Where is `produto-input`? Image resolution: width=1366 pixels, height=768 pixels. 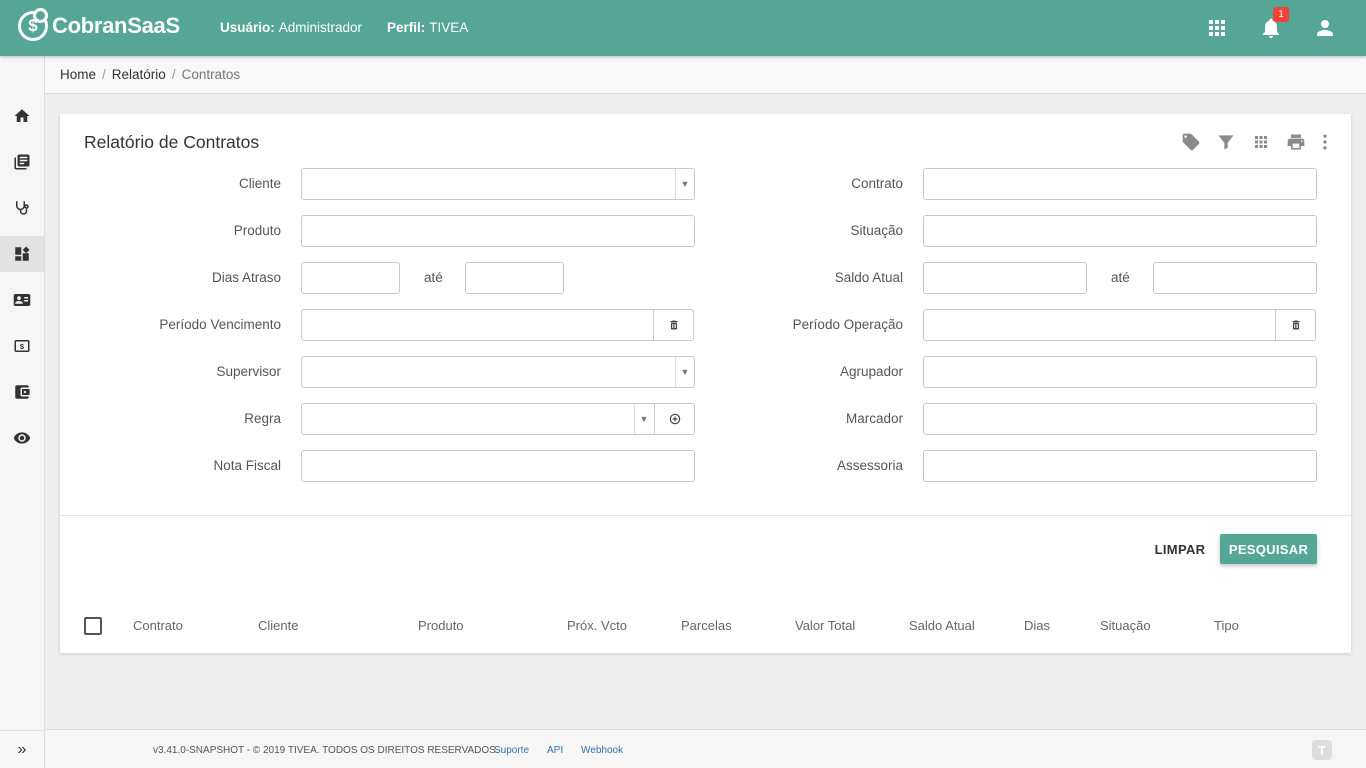 produto-input is located at coordinates (498, 231).